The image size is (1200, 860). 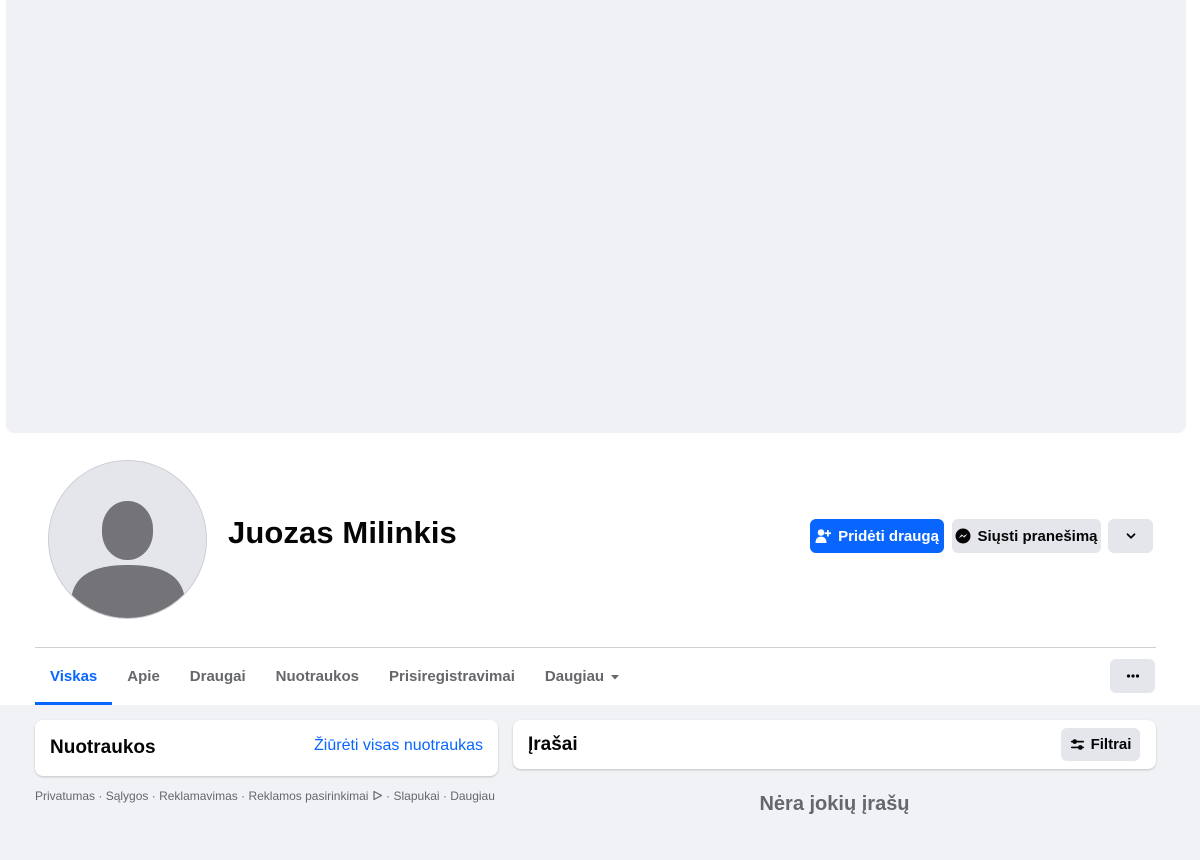 I want to click on footer-link-privacy: Privatumas, so click(x=65, y=796).